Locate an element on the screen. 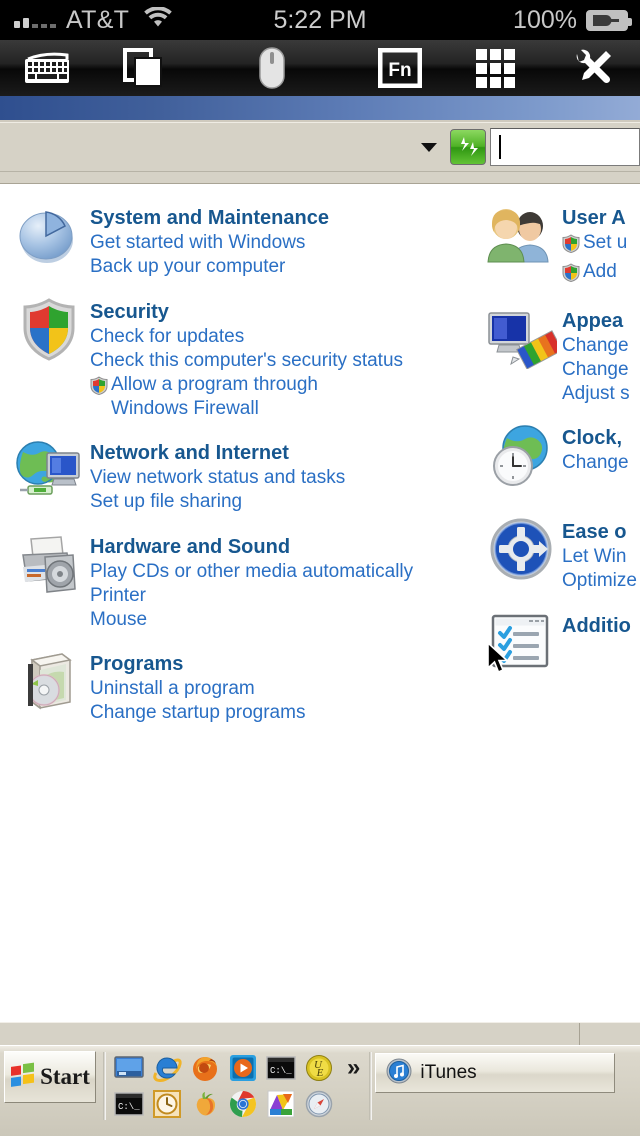 This screenshot has height=1136, width=640. user-accounts-icon is located at coordinates (521, 241).